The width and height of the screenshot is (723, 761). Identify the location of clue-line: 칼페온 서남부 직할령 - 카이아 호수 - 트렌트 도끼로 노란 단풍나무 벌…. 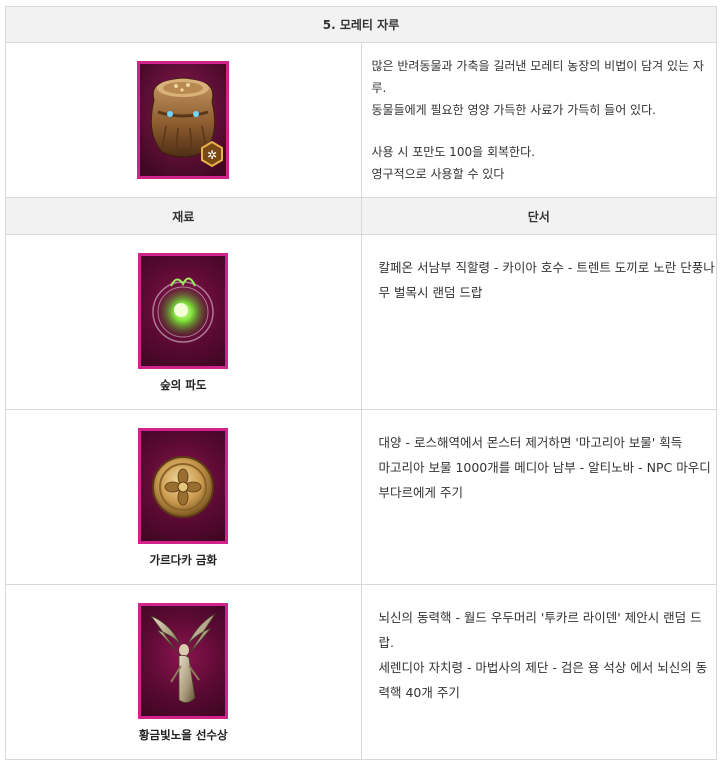
(546, 280).